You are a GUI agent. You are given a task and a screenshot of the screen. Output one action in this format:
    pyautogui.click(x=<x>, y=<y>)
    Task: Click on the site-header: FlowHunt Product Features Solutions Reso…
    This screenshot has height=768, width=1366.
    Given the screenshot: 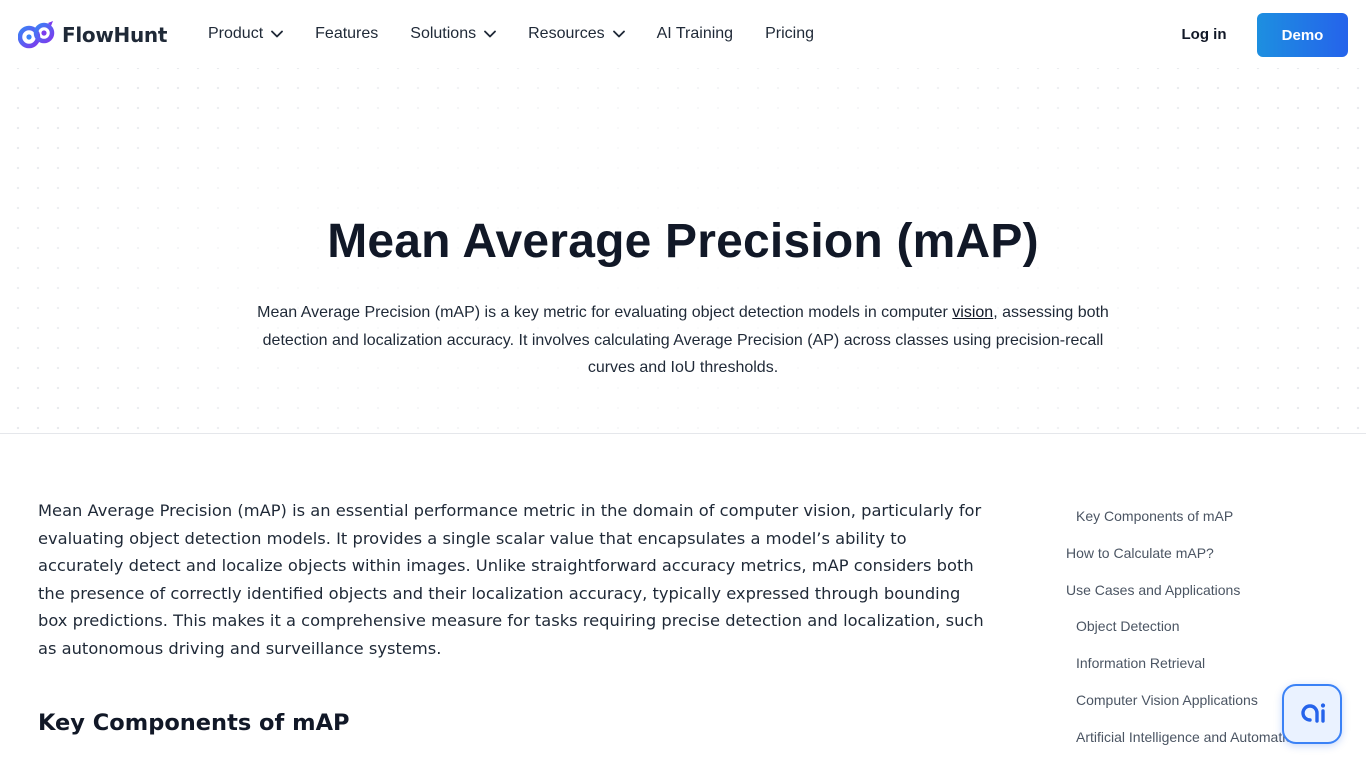 What is the action you would take?
    pyautogui.click(x=683, y=34)
    